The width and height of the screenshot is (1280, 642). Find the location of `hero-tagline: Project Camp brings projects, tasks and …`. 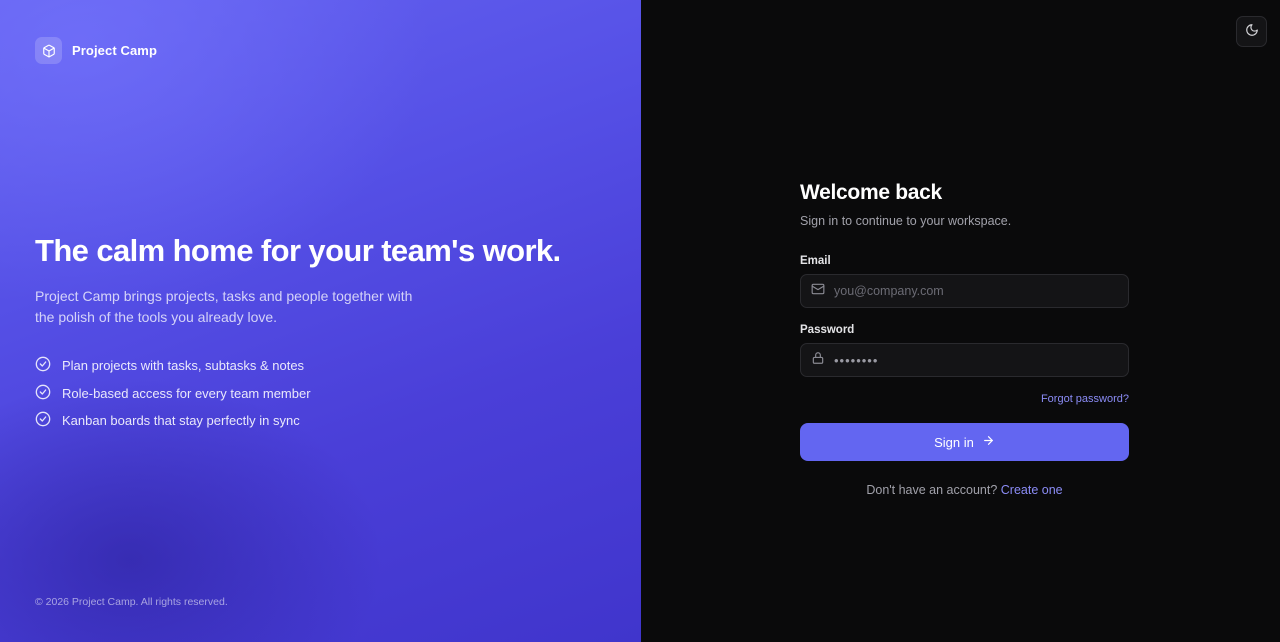

hero-tagline: Project Camp brings projects, tasks and … is located at coordinates (224, 306).